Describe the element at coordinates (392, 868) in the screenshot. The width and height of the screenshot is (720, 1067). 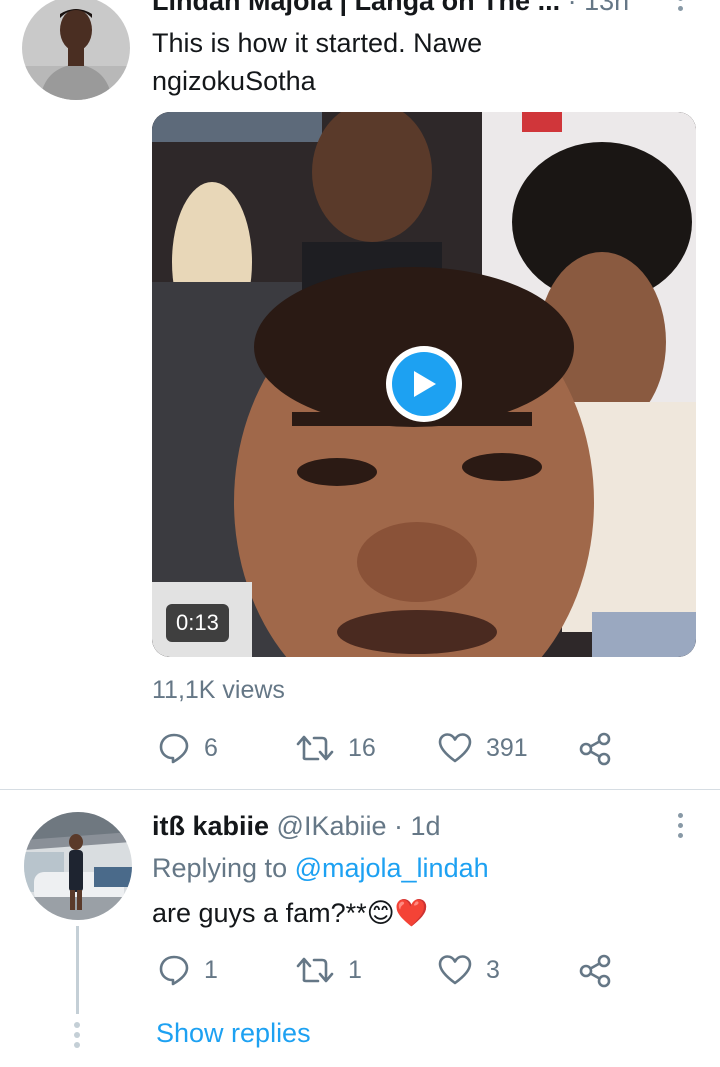
I see `replying-to-handle: @majola_lindah` at that location.